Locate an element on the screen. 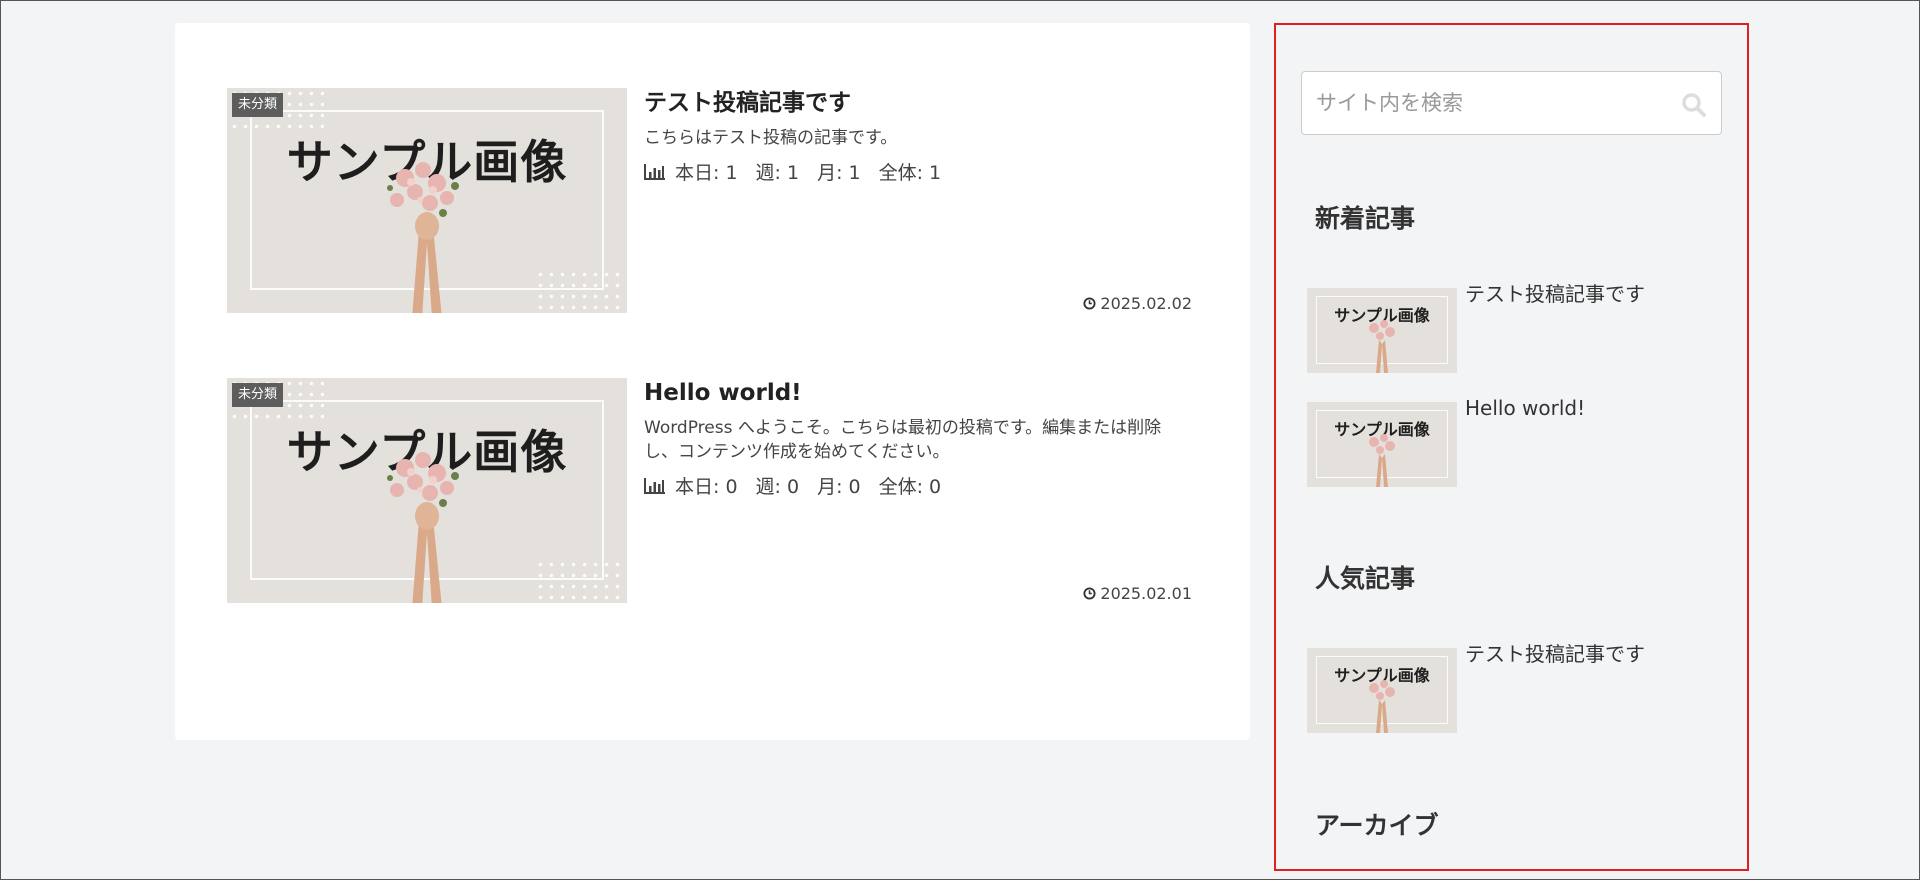 Image resolution: width=1920 pixels, height=880 pixels. stat-today: 本日: 1 is located at coordinates (706, 173).